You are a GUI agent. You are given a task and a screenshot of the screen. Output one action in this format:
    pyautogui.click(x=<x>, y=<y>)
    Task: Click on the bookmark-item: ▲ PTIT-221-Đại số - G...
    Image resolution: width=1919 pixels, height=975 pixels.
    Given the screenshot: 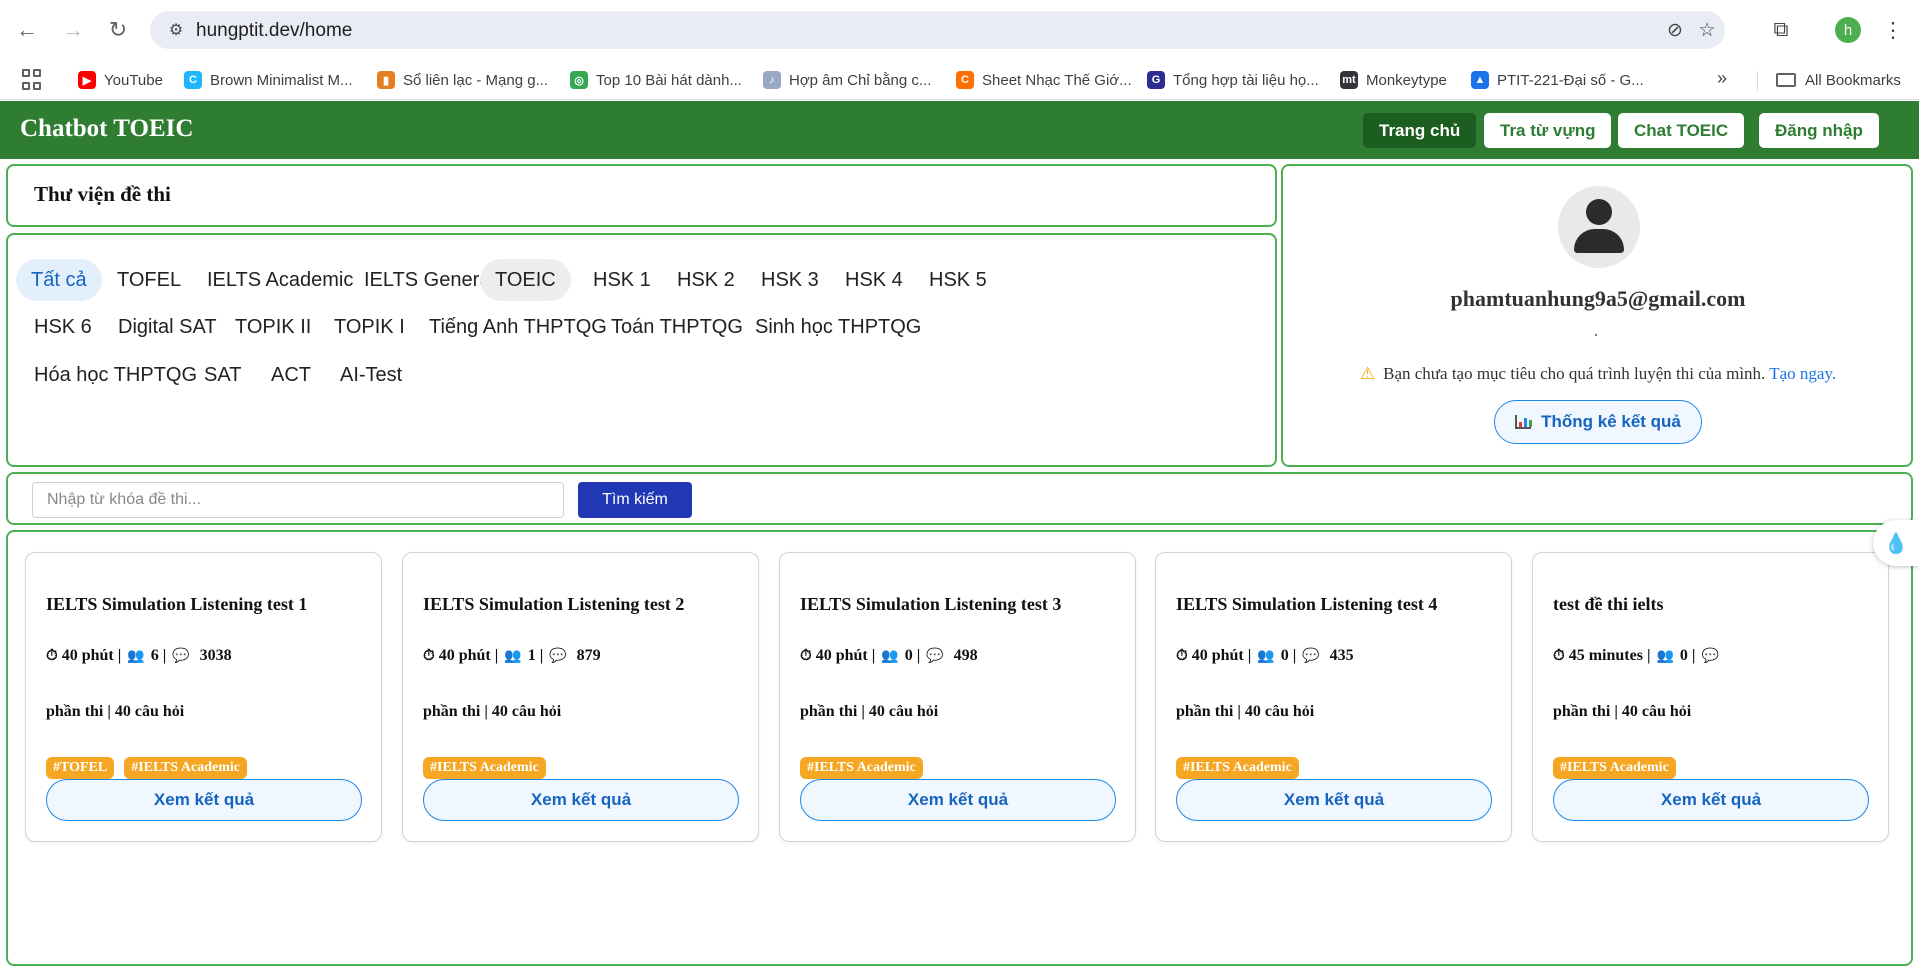 What is the action you would take?
    pyautogui.click(x=1557, y=80)
    